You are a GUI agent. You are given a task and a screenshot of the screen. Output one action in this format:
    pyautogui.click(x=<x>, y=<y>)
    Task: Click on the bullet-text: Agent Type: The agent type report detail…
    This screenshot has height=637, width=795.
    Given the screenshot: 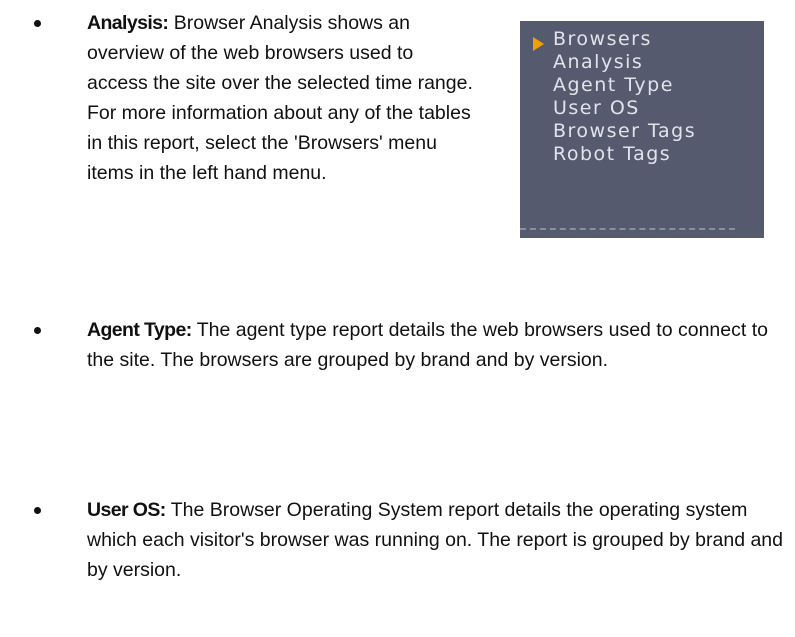 What is the action you would take?
    pyautogui.click(x=439, y=345)
    